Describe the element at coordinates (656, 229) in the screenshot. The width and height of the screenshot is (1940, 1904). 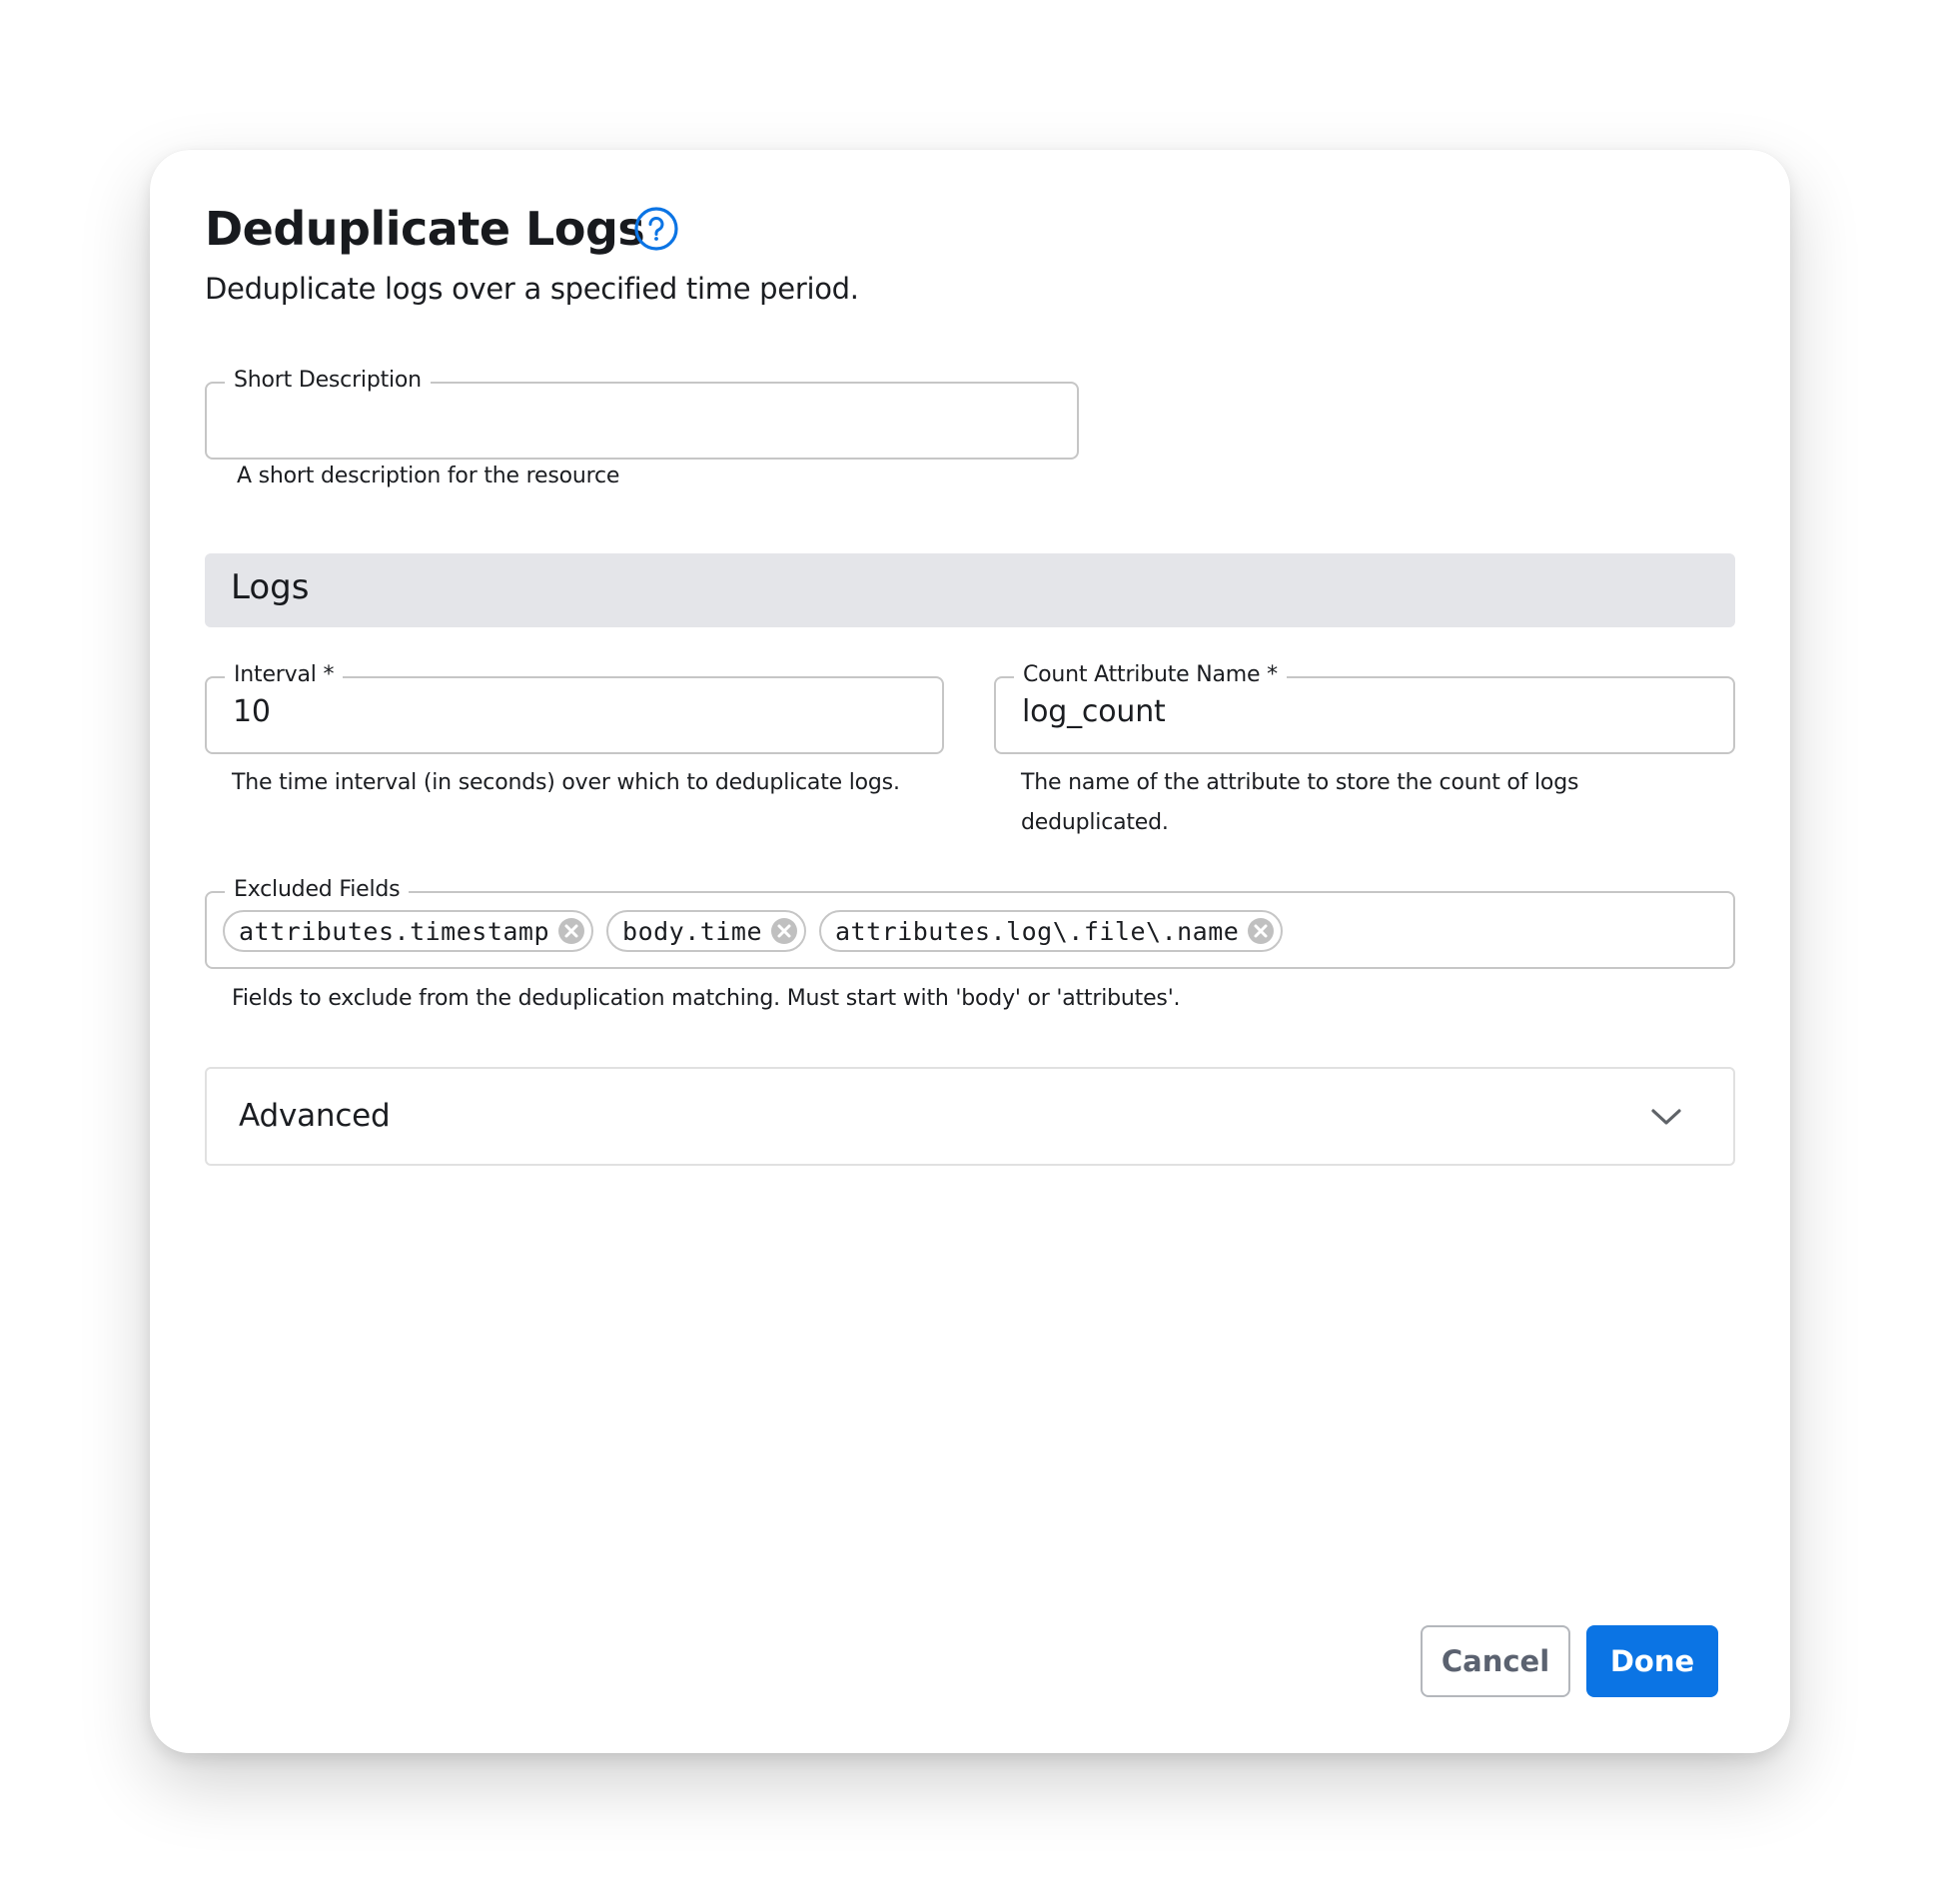
I see `help-circle-icon` at that location.